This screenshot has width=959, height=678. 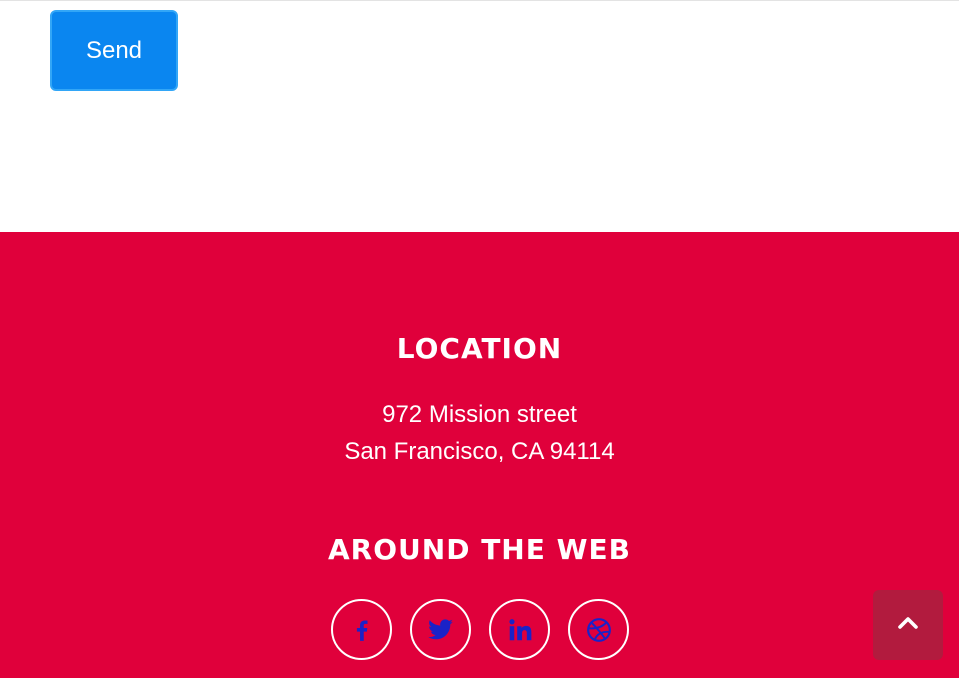 I want to click on chevron-up-icon, so click(x=908, y=625).